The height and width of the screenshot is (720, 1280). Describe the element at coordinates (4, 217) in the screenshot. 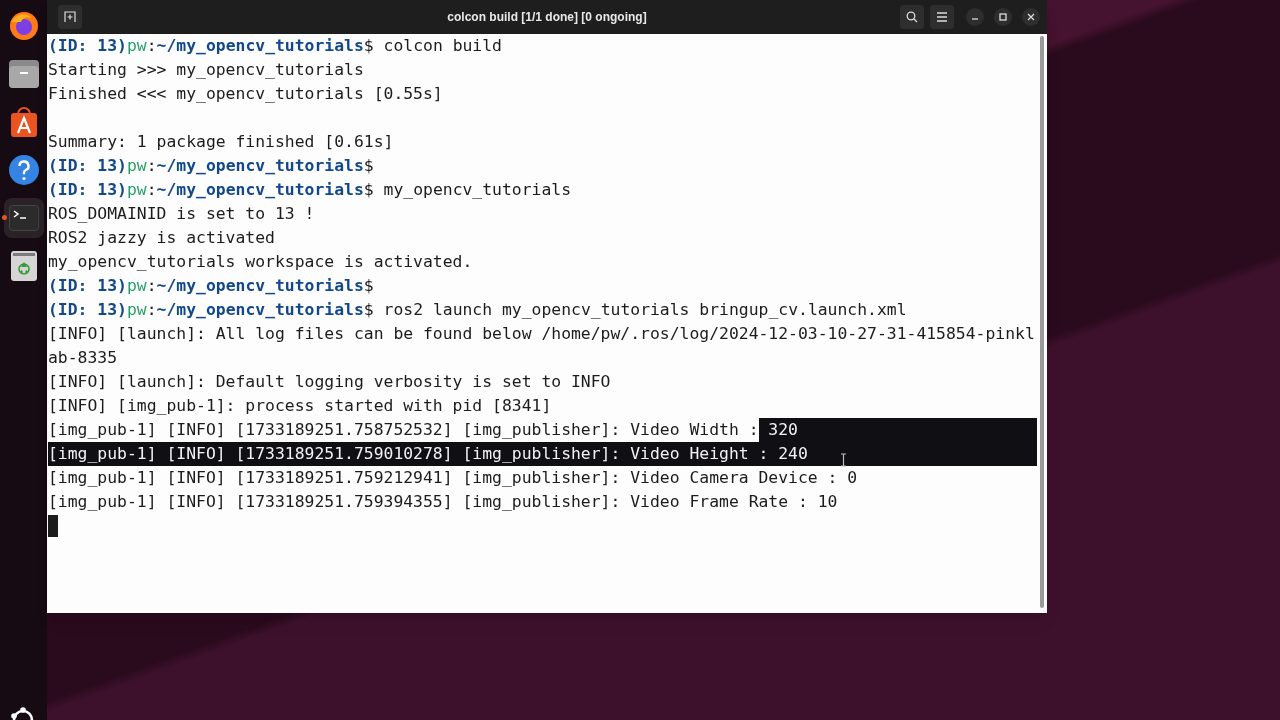

I see `running-indicator` at that location.